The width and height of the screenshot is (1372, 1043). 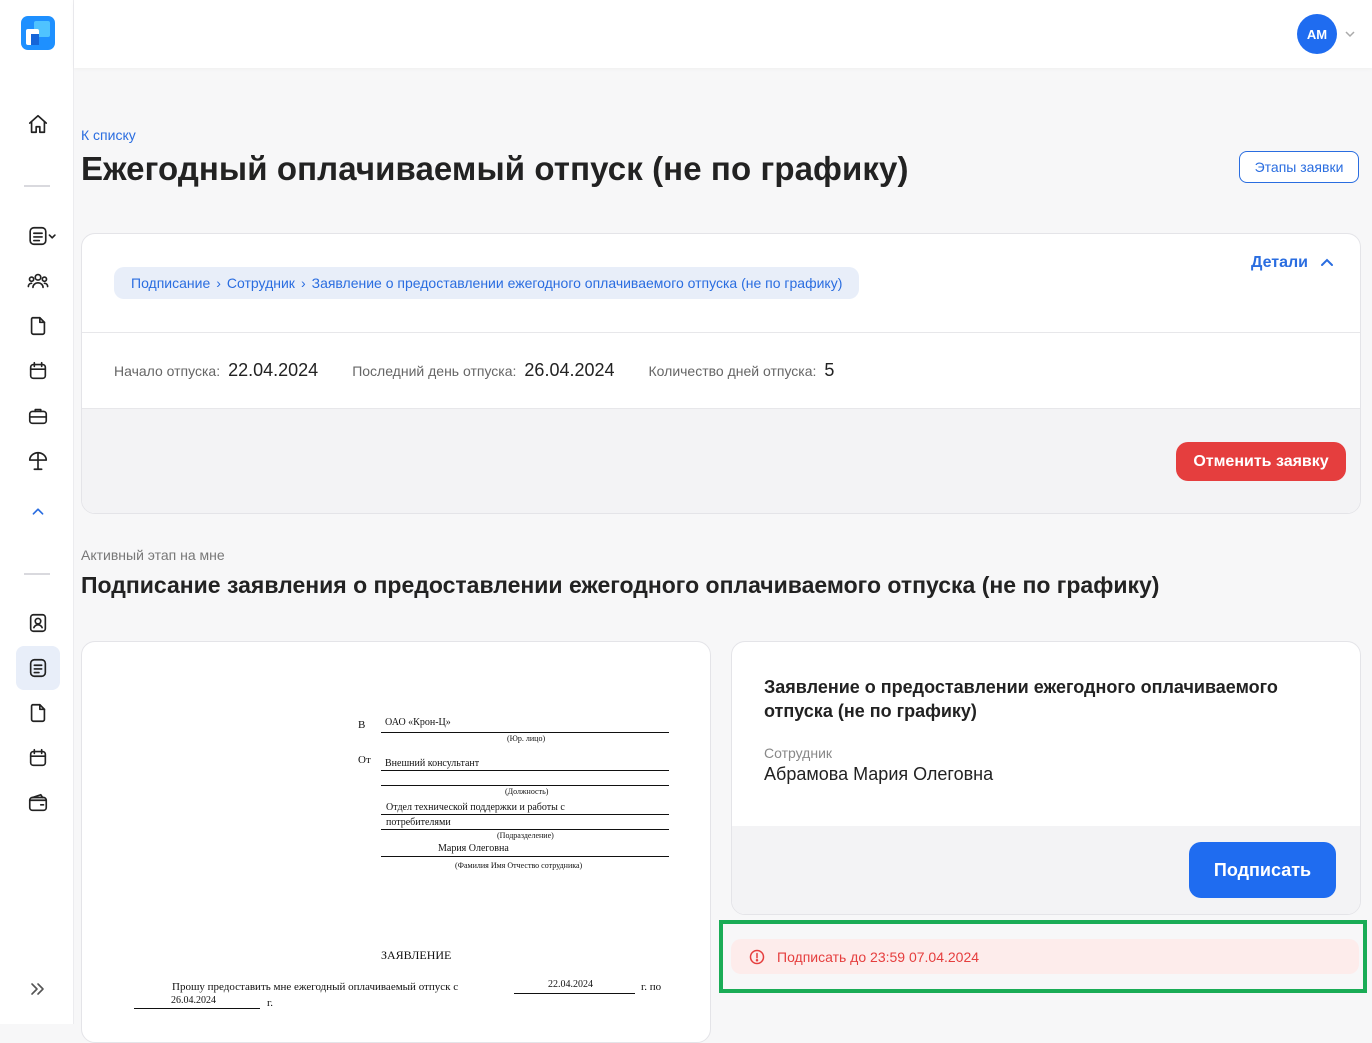 I want to click on doc-year-suffix: г., so click(x=270, y=1003).